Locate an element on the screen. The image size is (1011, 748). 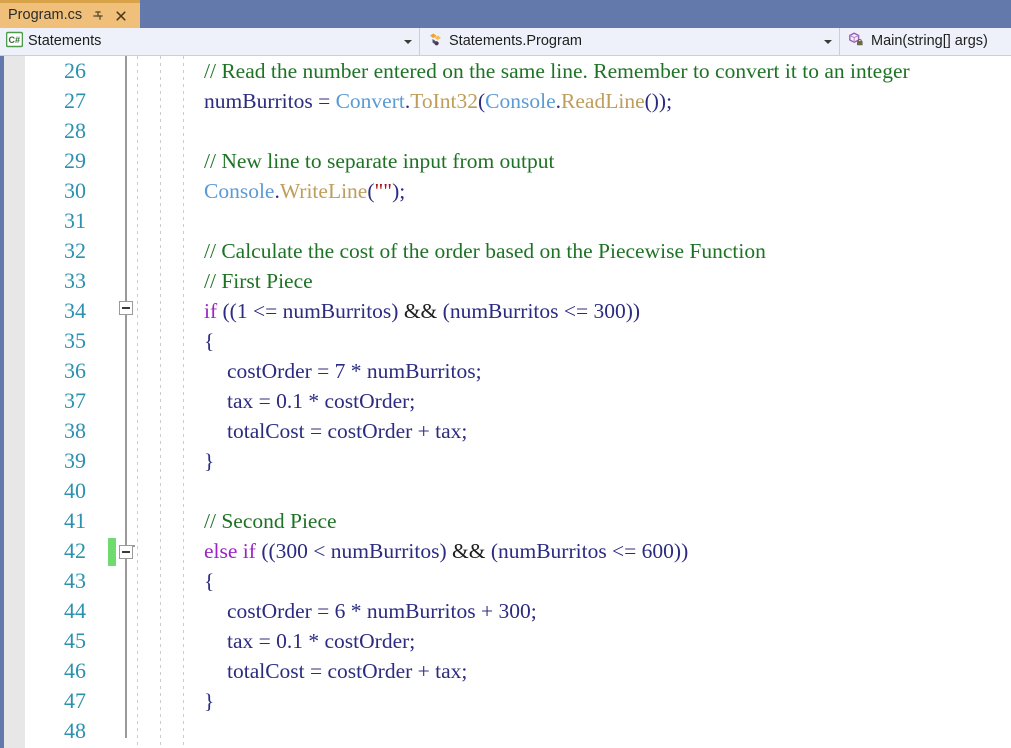
token-method: ToInt32 is located at coordinates (444, 101).